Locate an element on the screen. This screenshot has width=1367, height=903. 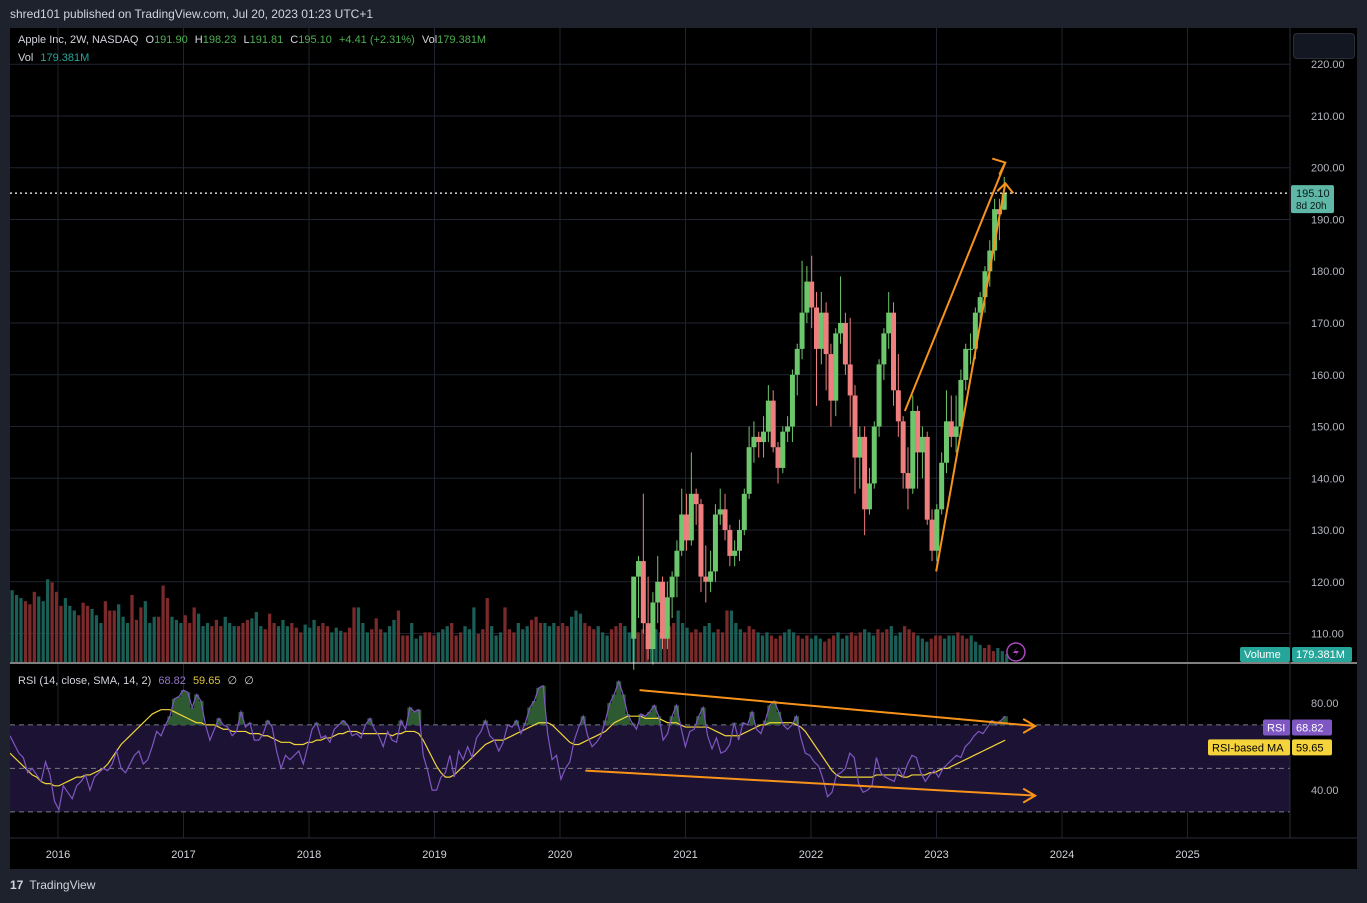
price-tick-label: 210.00 is located at coordinates (1328, 117).